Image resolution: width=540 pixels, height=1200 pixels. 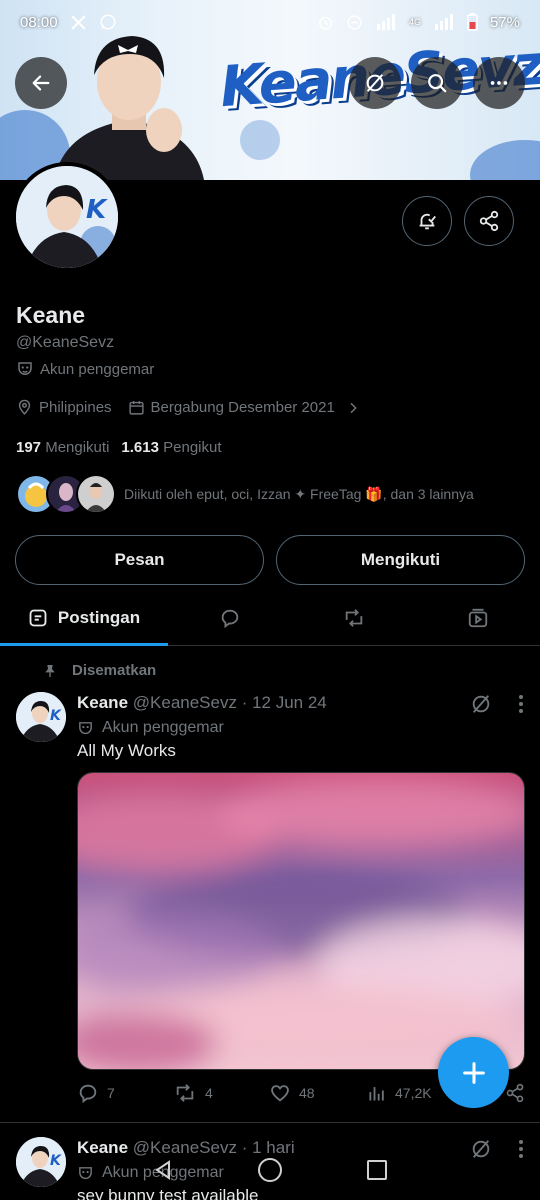 What do you see at coordinates (192, 447) in the screenshot?
I see `followers-label: Pengikut` at bounding box center [192, 447].